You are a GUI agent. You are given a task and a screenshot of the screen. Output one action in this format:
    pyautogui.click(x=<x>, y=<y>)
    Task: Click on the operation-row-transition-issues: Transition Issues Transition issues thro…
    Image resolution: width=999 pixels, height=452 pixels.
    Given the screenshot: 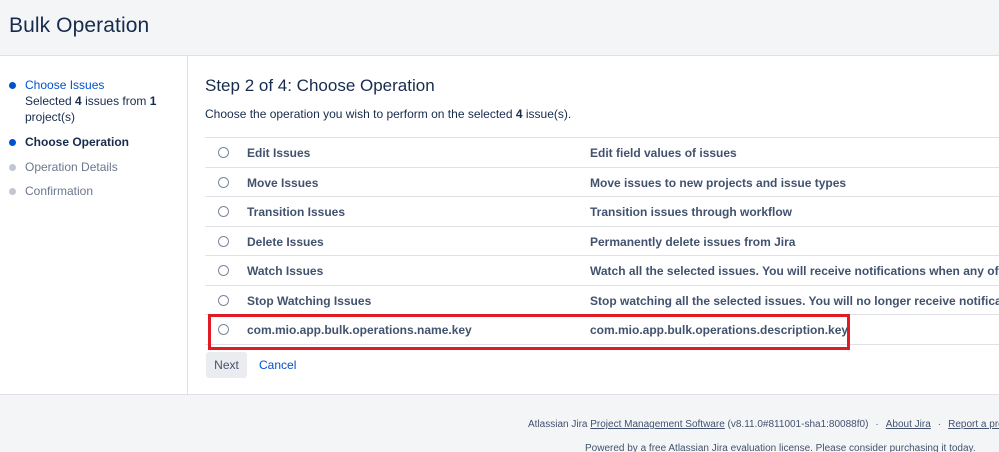 What is the action you would take?
    pyautogui.click(x=602, y=212)
    